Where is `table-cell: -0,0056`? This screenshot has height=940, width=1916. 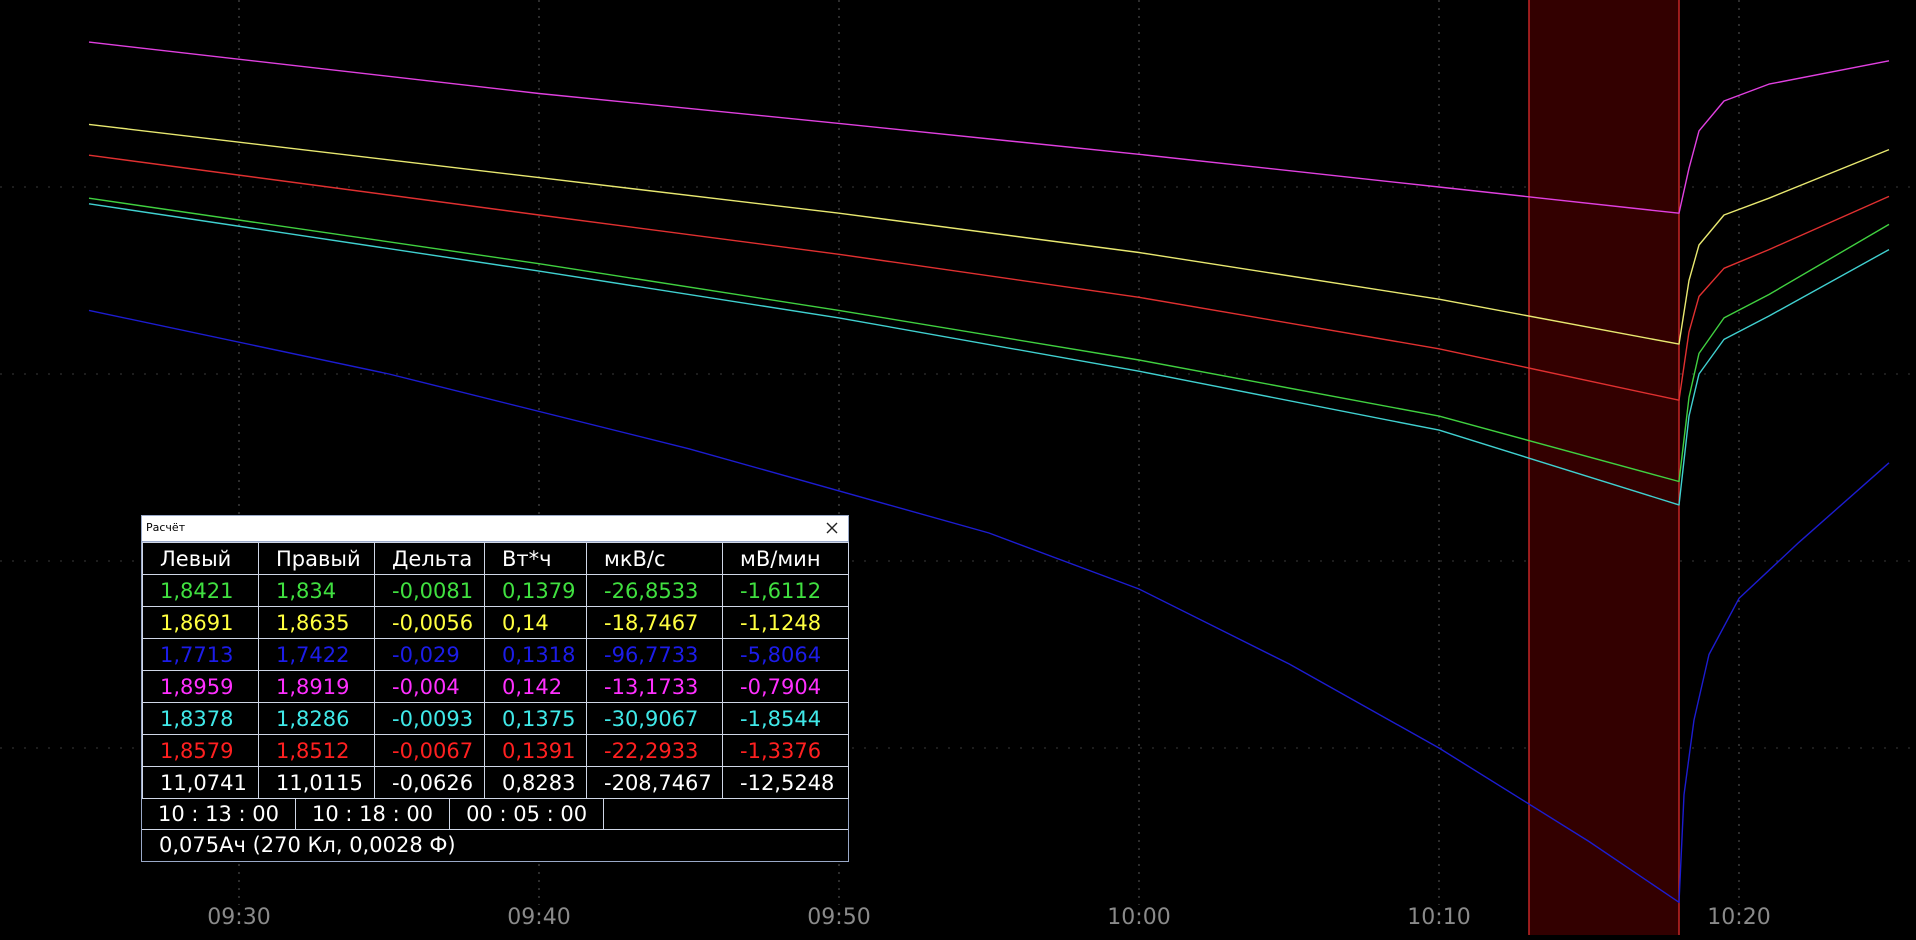 table-cell: -0,0056 is located at coordinates (429, 622).